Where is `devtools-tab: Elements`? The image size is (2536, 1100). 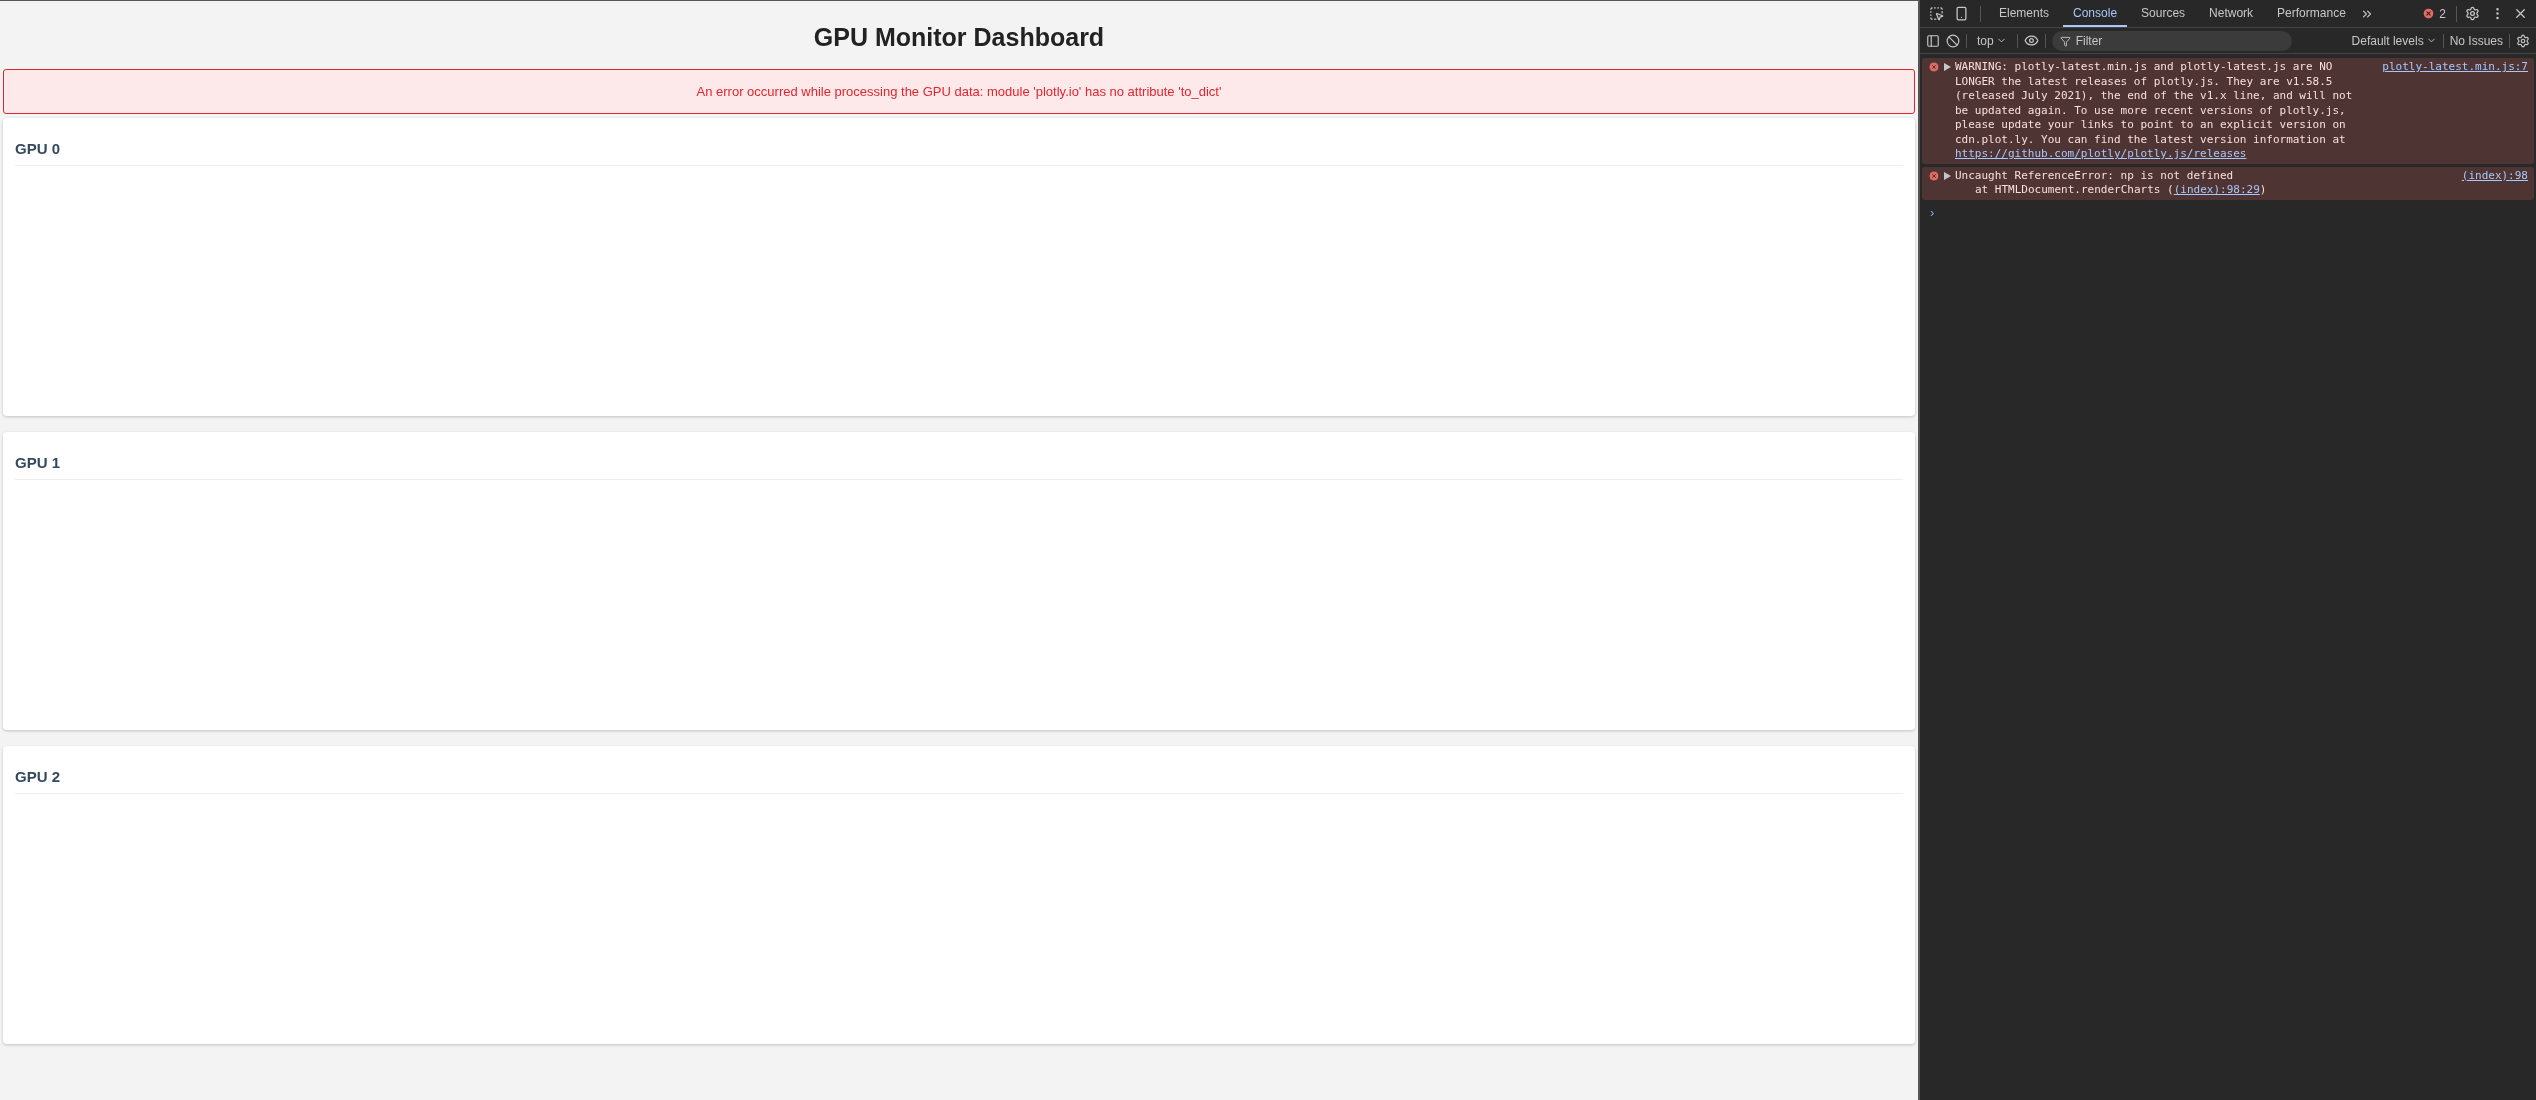 devtools-tab: Elements is located at coordinates (2024, 13).